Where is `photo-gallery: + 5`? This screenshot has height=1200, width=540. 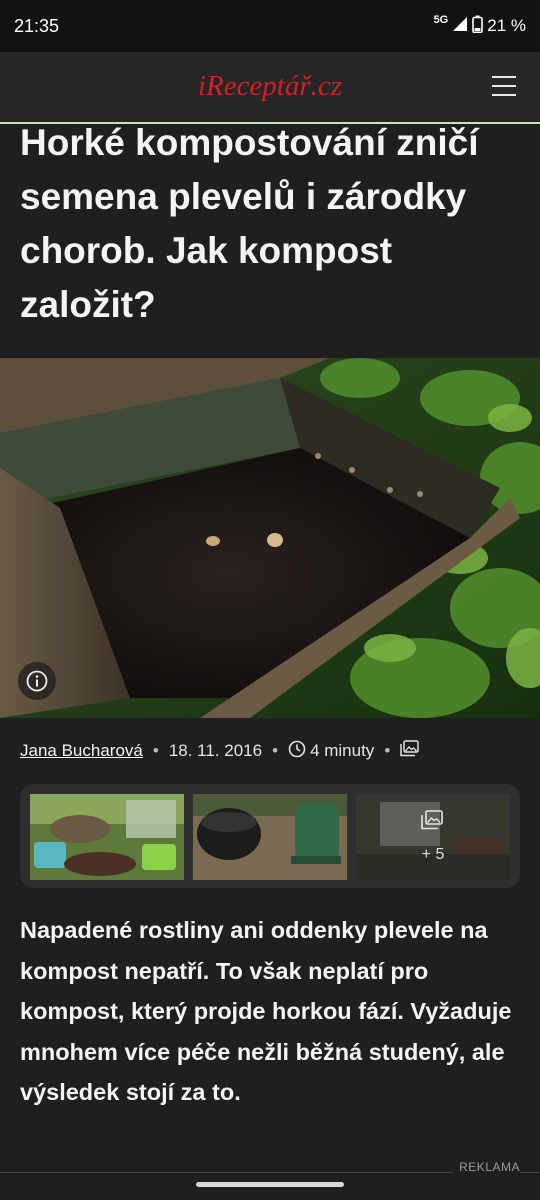
photo-gallery: + 5 is located at coordinates (270, 836).